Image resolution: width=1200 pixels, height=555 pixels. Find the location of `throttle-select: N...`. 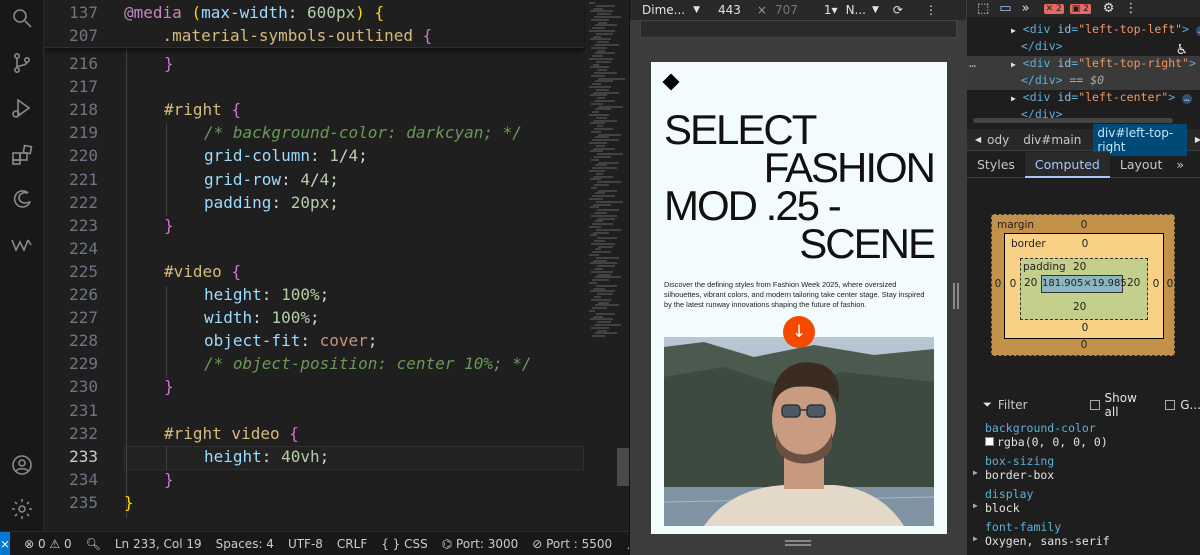

throttle-select: N... is located at coordinates (856, 10).